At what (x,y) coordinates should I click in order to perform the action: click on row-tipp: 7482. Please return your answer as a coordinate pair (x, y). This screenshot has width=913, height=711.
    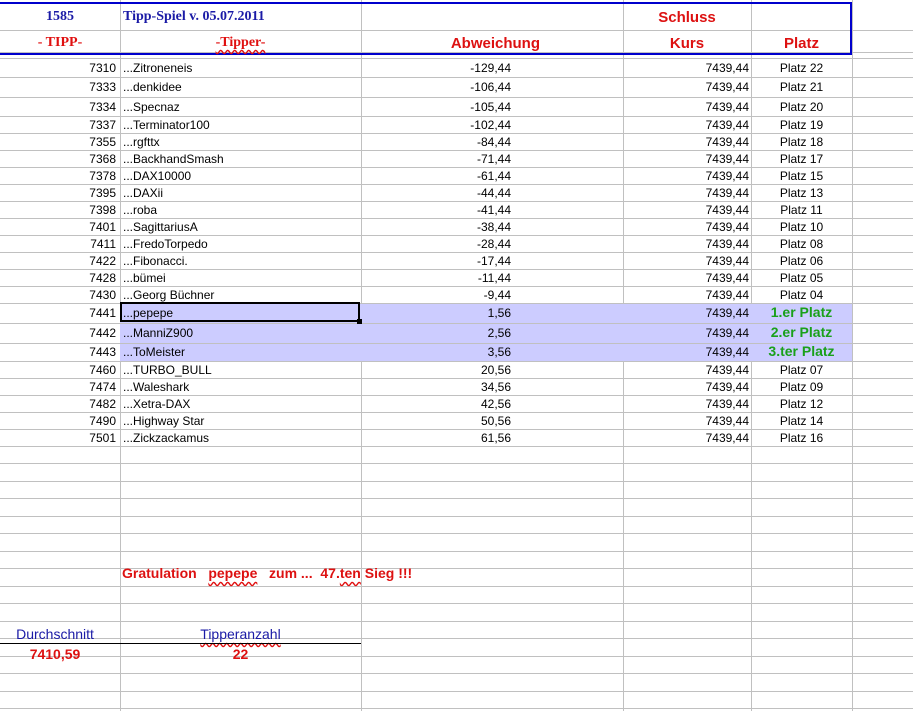
    Looking at the image, I should click on (58, 404).